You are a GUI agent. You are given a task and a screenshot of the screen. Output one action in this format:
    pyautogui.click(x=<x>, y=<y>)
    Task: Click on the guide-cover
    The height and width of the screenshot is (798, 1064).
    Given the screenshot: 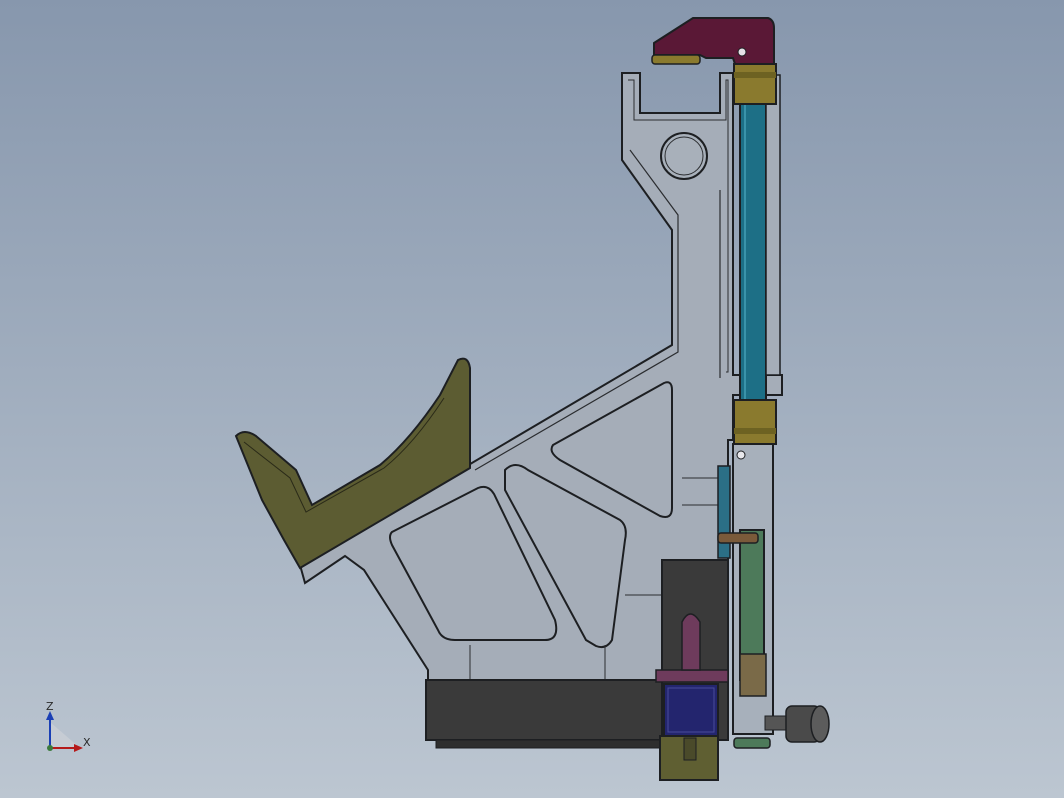 What is the action you would take?
    pyautogui.click(x=773, y=225)
    